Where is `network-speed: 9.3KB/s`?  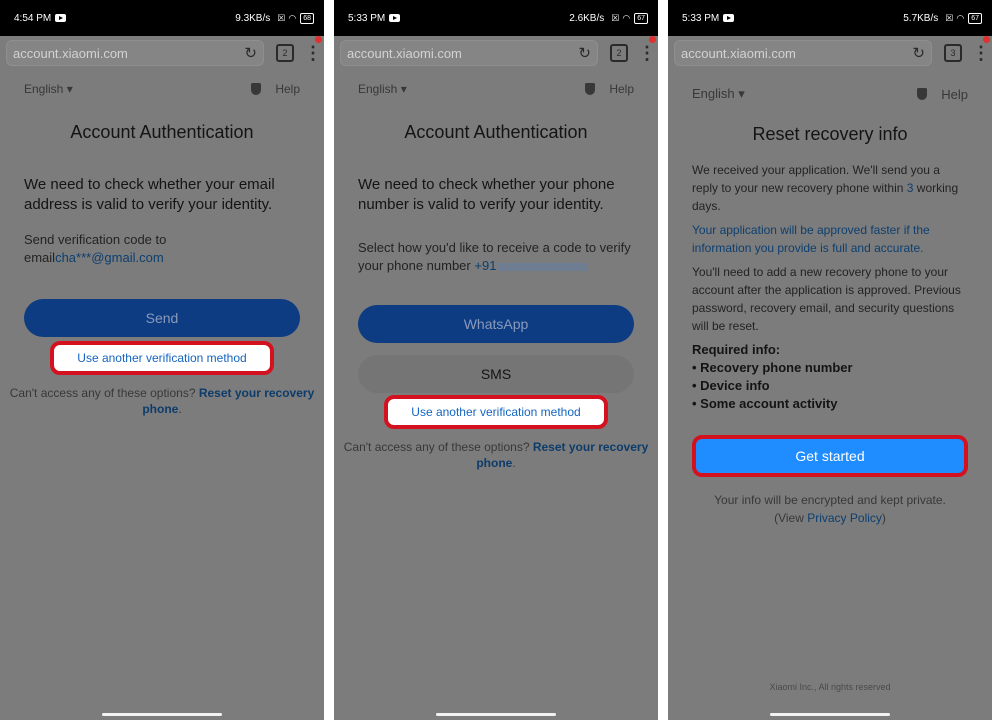 network-speed: 9.3KB/s is located at coordinates (253, 18).